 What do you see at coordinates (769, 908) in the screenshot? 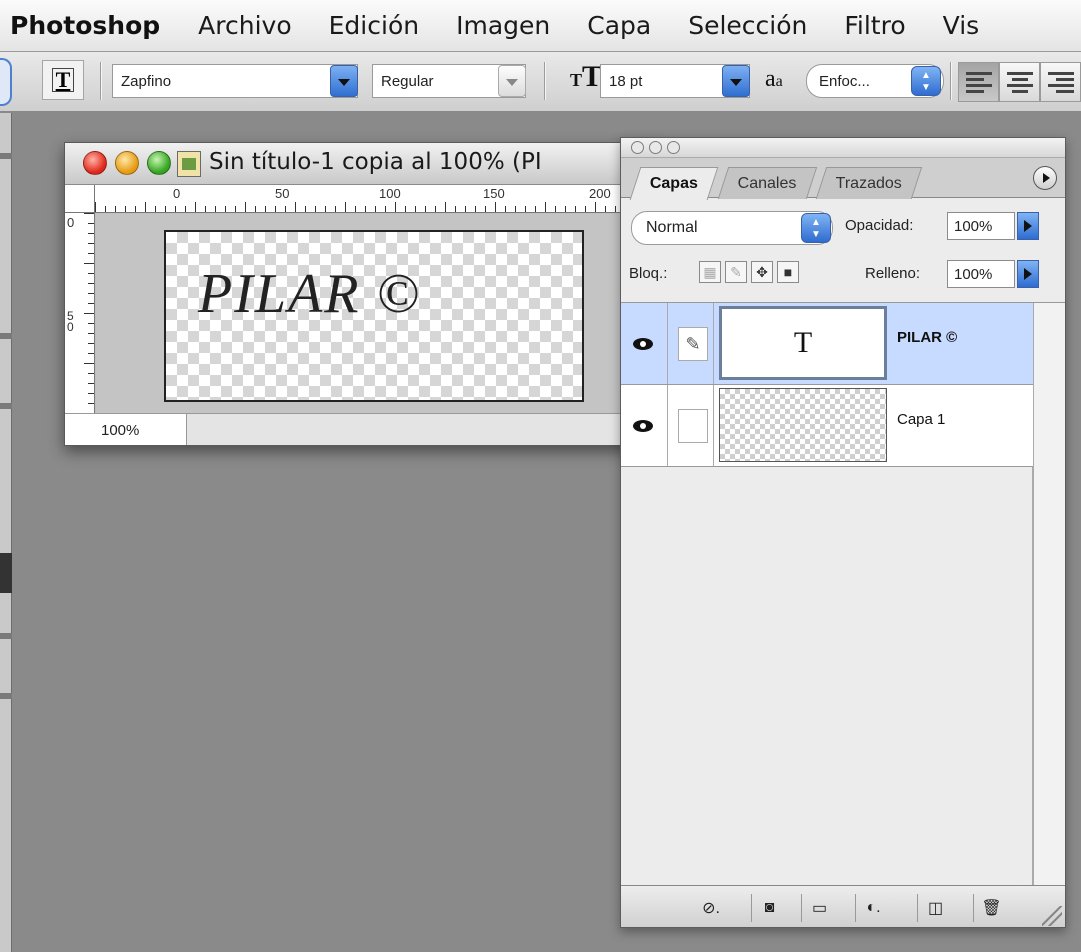
I see `layer-mask-icon: ◙` at bounding box center [769, 908].